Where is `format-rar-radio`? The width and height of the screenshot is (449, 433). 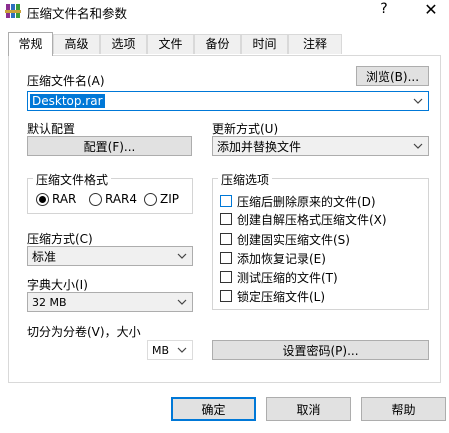 format-rar-radio is located at coordinates (42, 199).